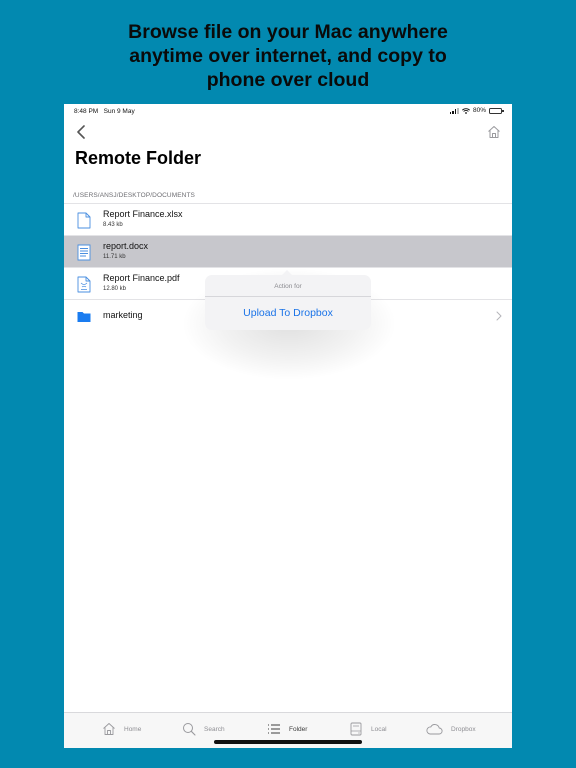  Describe the element at coordinates (143, 214) in the screenshot. I see `file-name: Report Finance.xlsx` at that location.